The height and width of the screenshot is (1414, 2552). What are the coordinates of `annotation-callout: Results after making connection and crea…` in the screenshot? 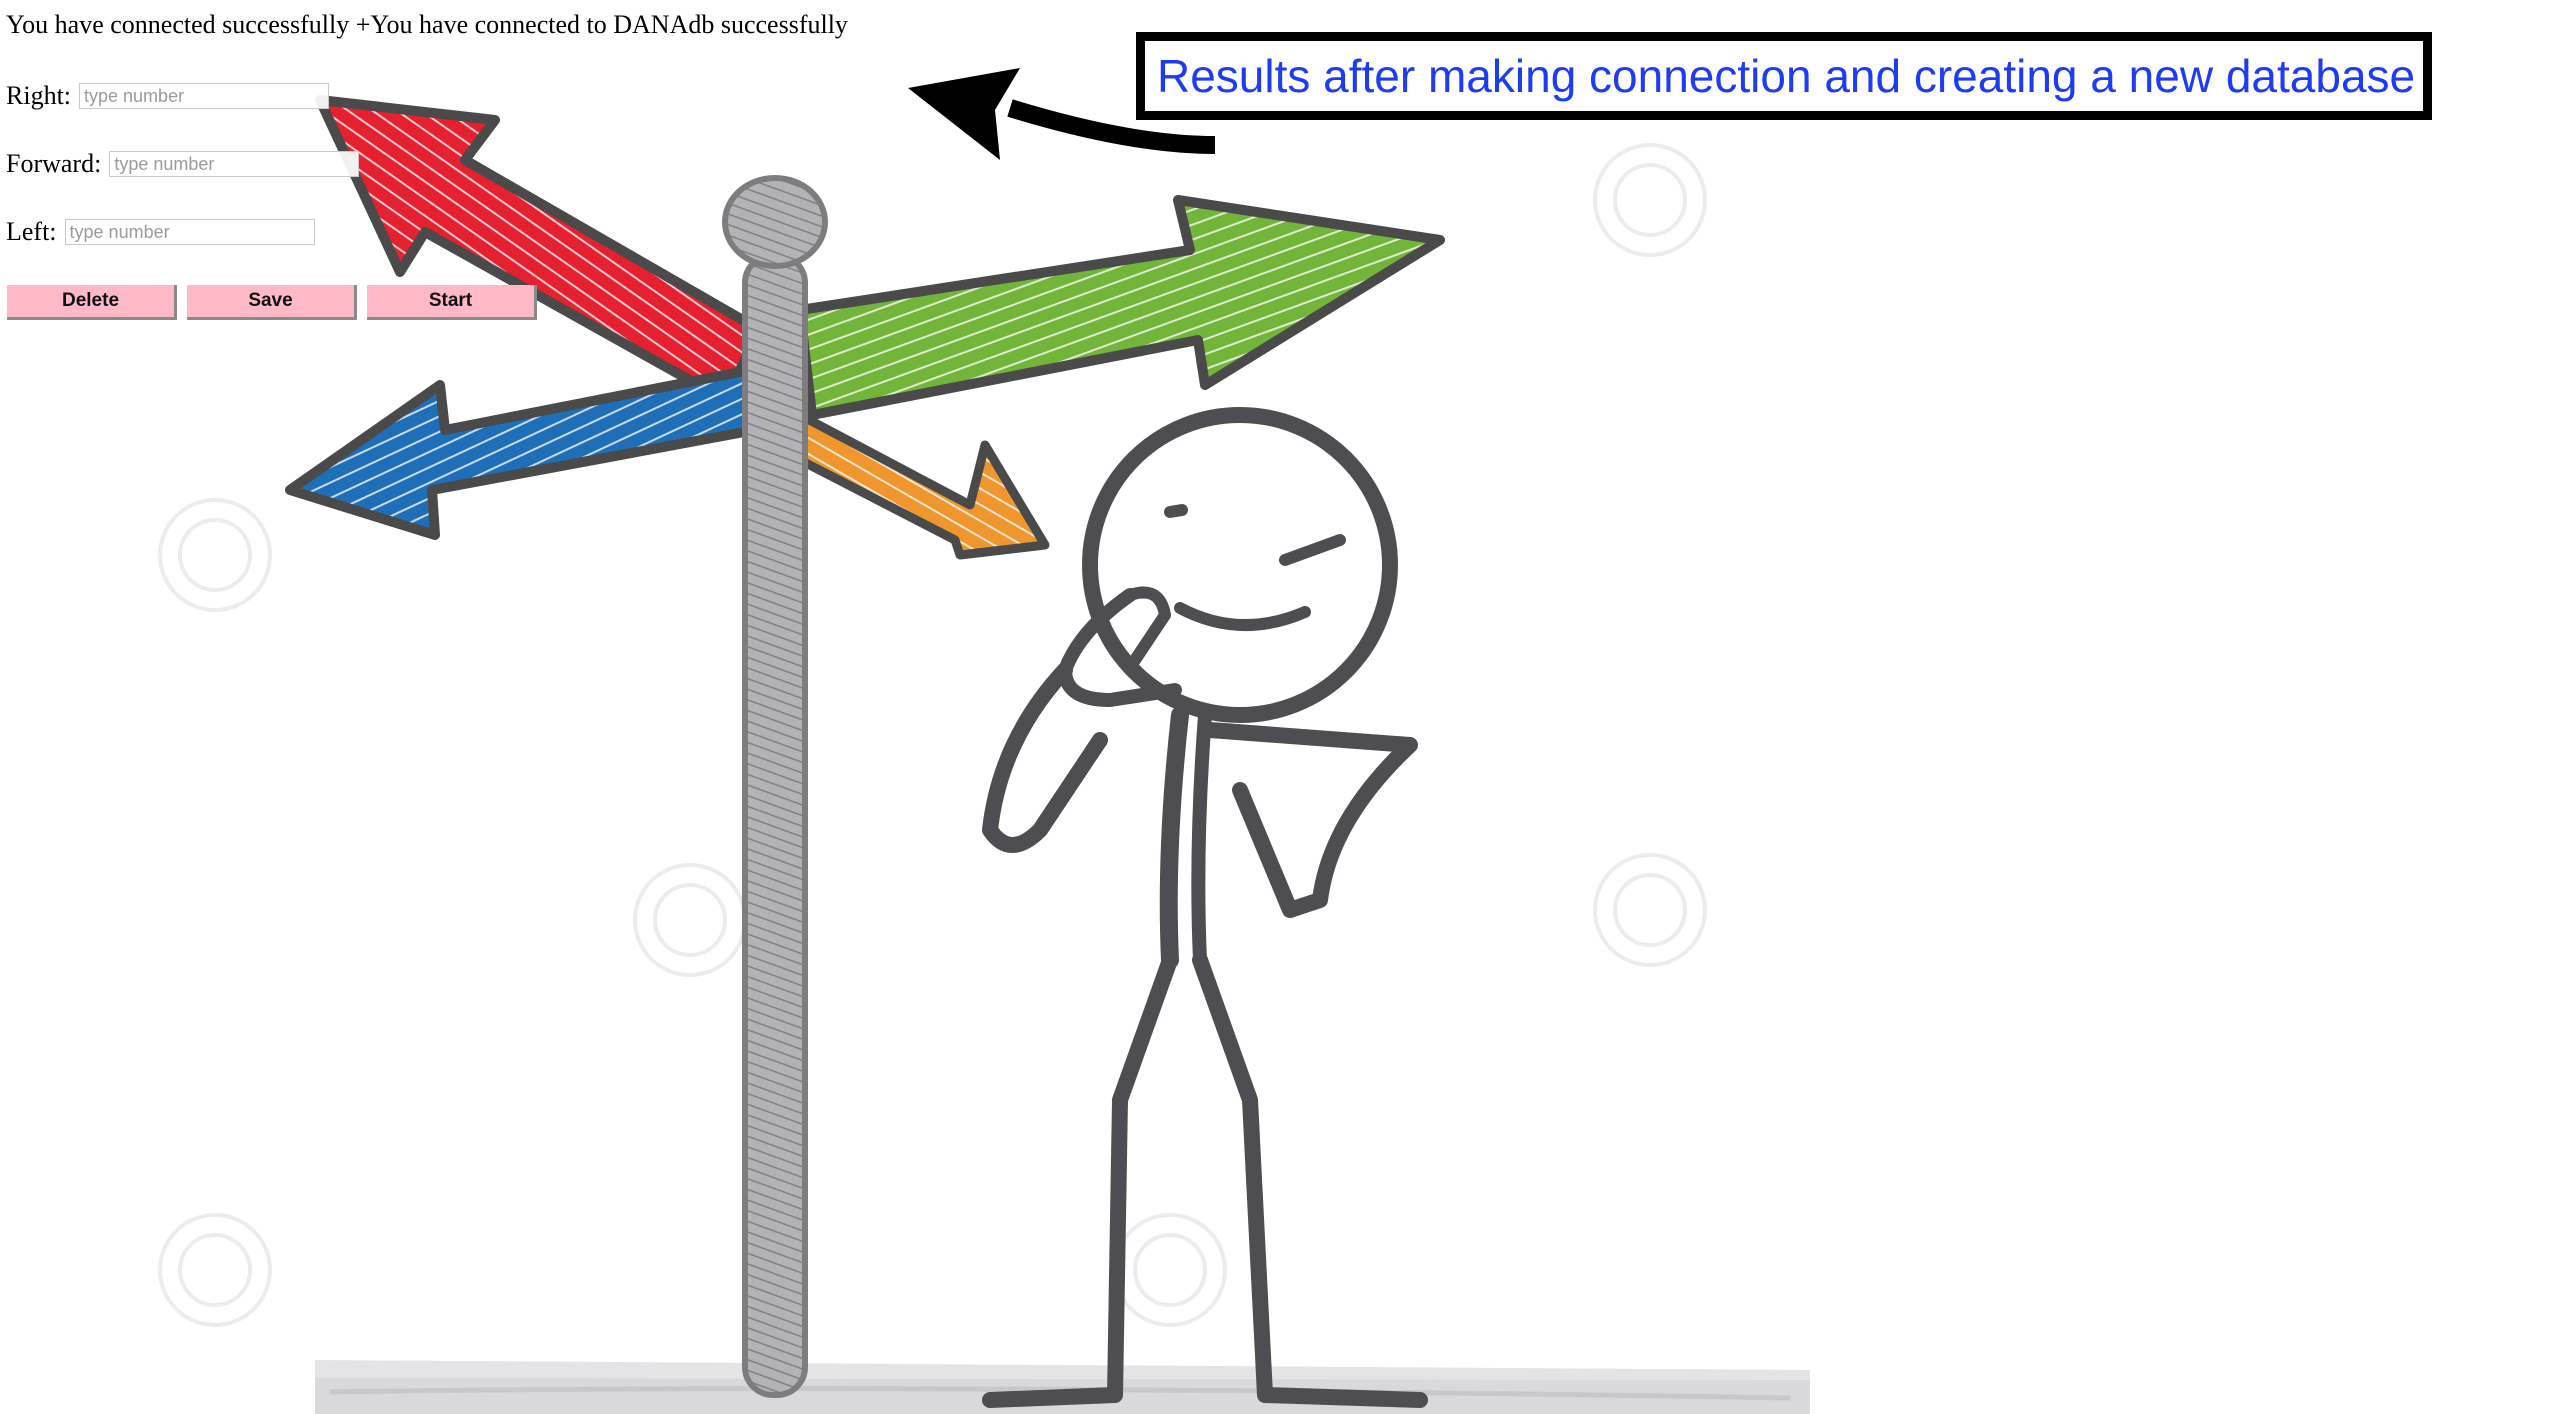 It's located at (1784, 76).